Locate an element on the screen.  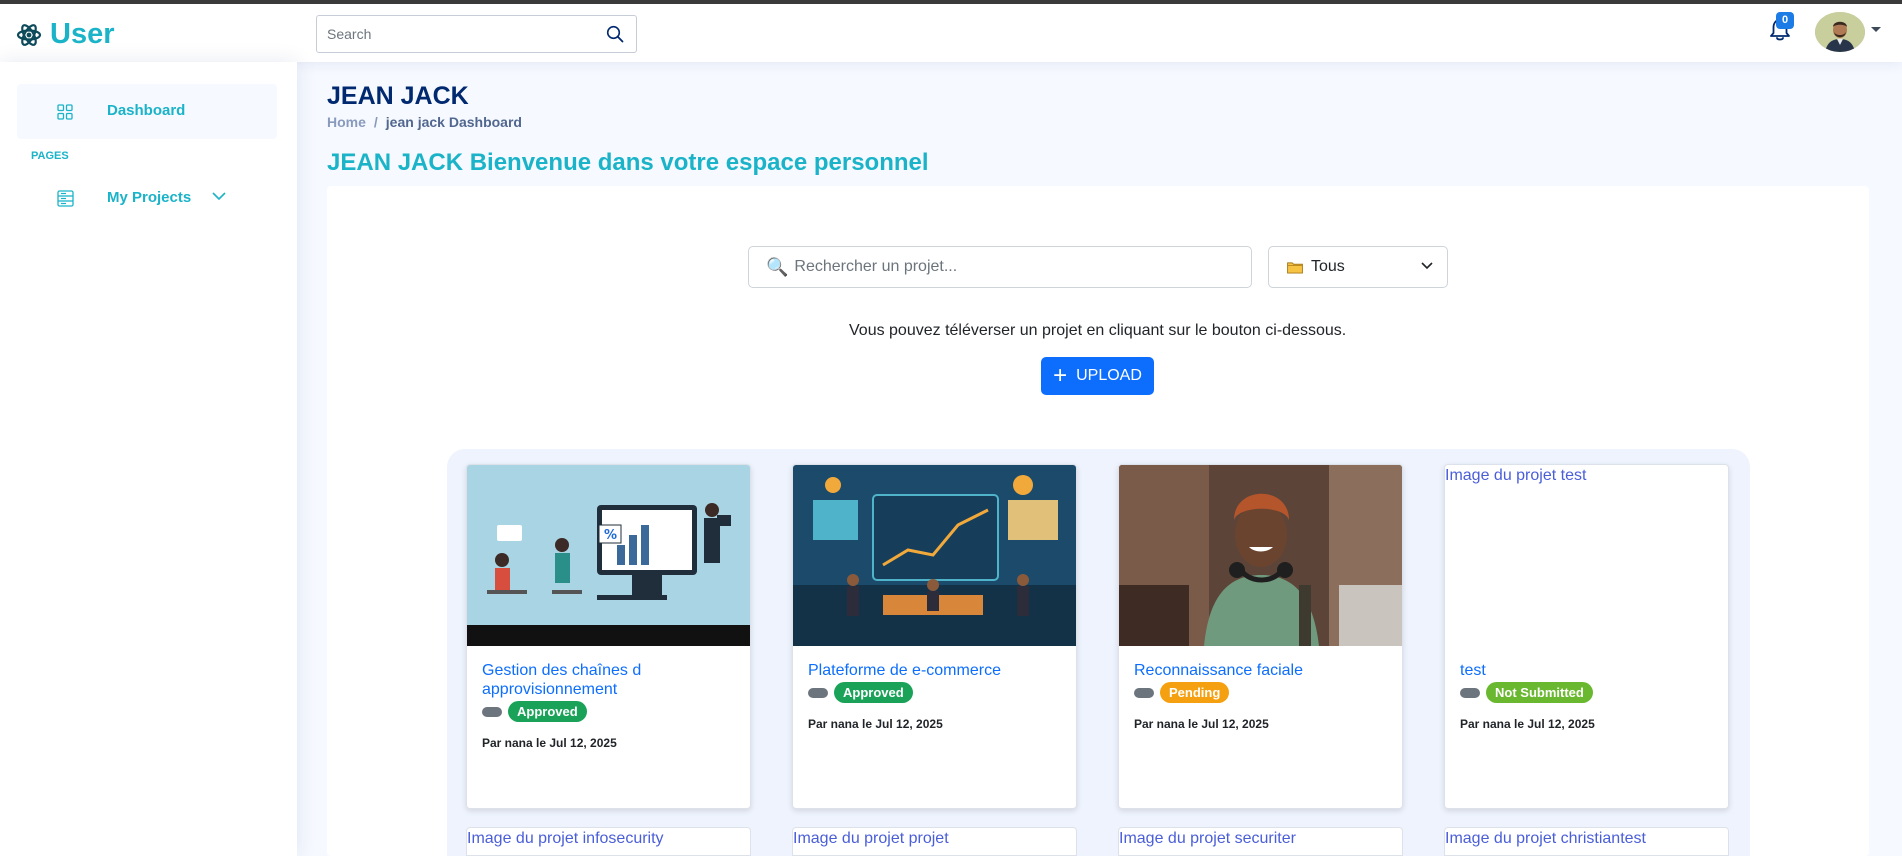
sidebar-section-heading: PAGES is located at coordinates (50, 156).